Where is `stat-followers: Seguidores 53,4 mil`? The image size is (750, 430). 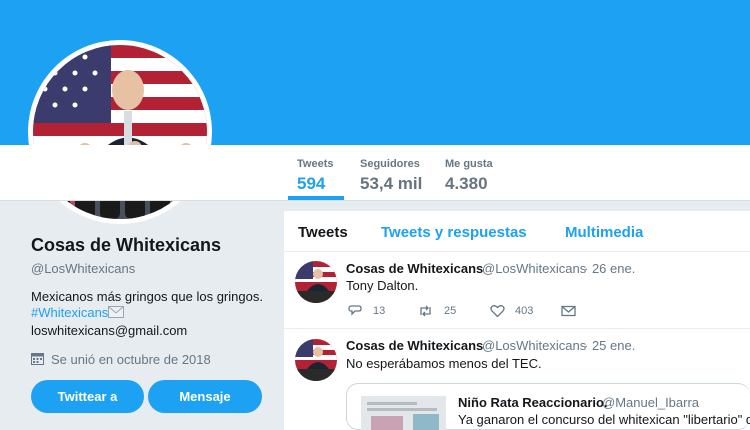
stat-followers: Seguidores 53,4 mil is located at coordinates (391, 176).